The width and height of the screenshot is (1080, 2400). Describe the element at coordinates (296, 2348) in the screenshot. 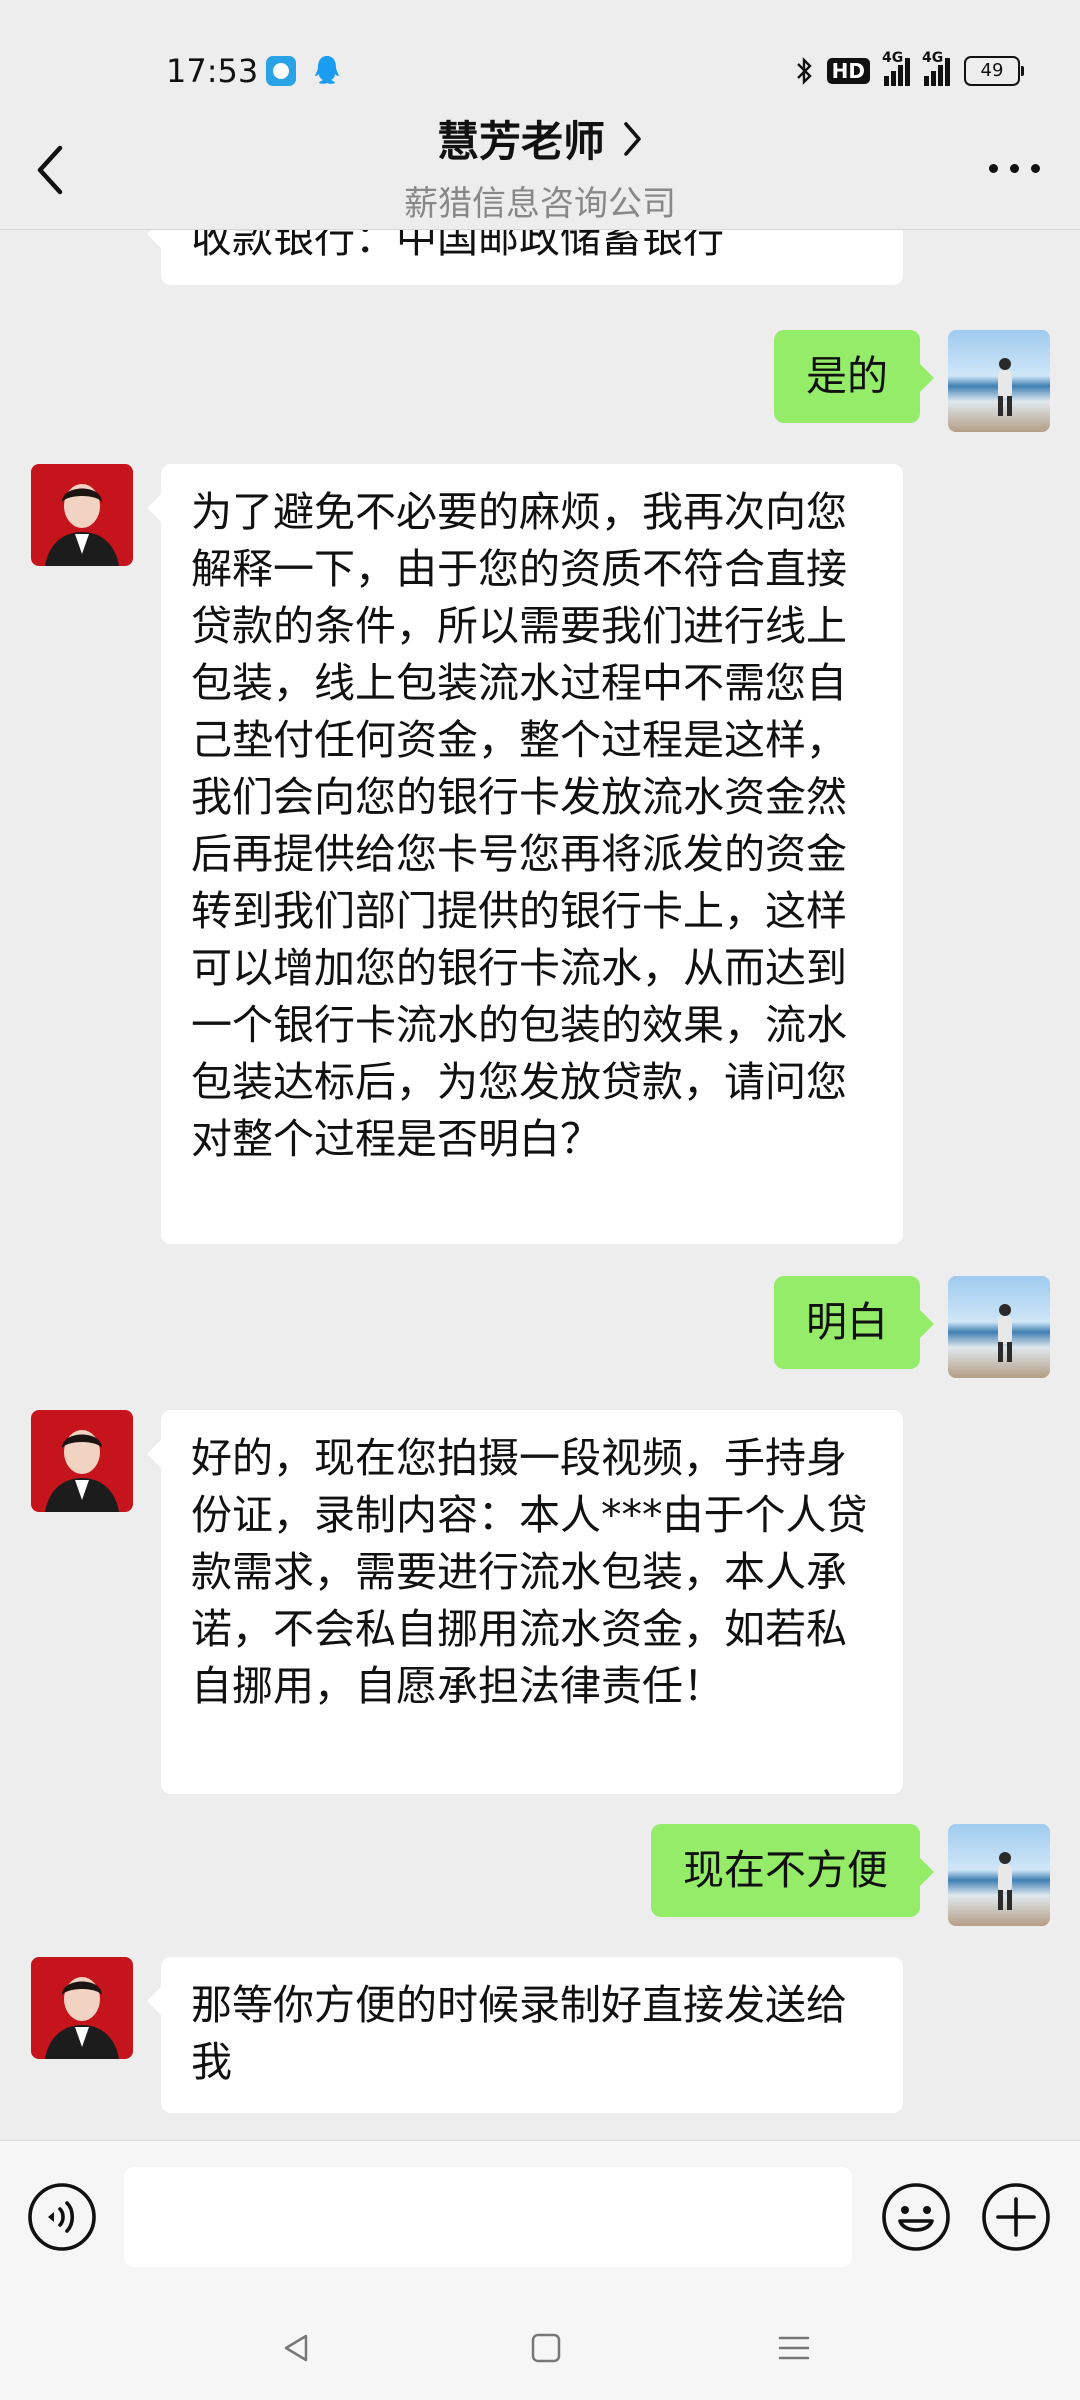

I see `nav-back-icon` at that location.